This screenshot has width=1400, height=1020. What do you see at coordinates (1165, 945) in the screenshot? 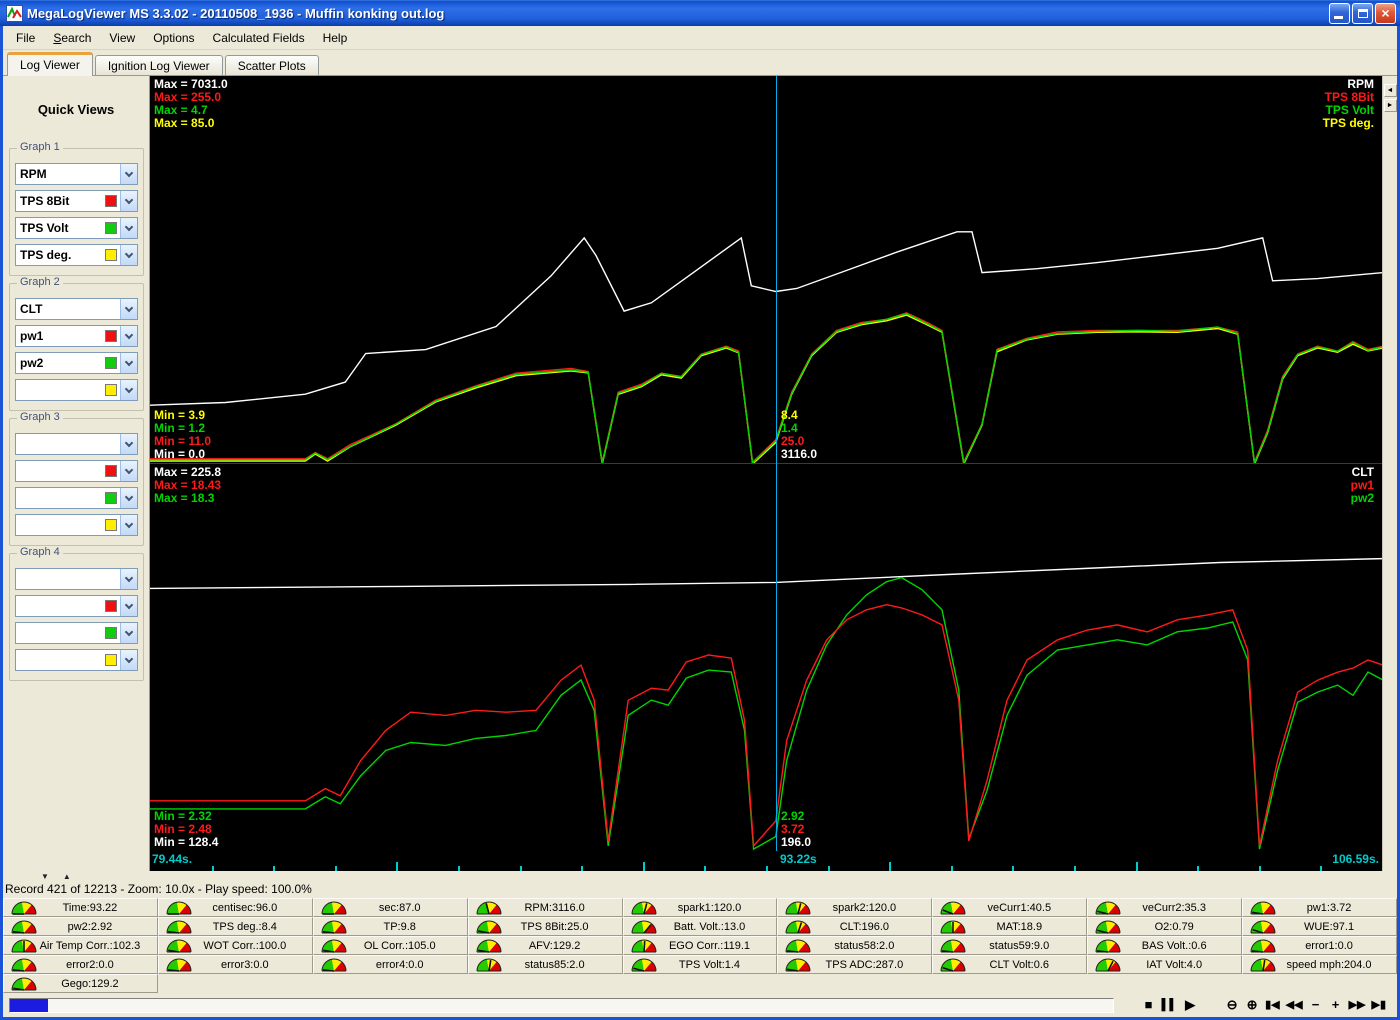
I see `gauge-bas-volt-: BAS Volt.:0.6` at bounding box center [1165, 945].